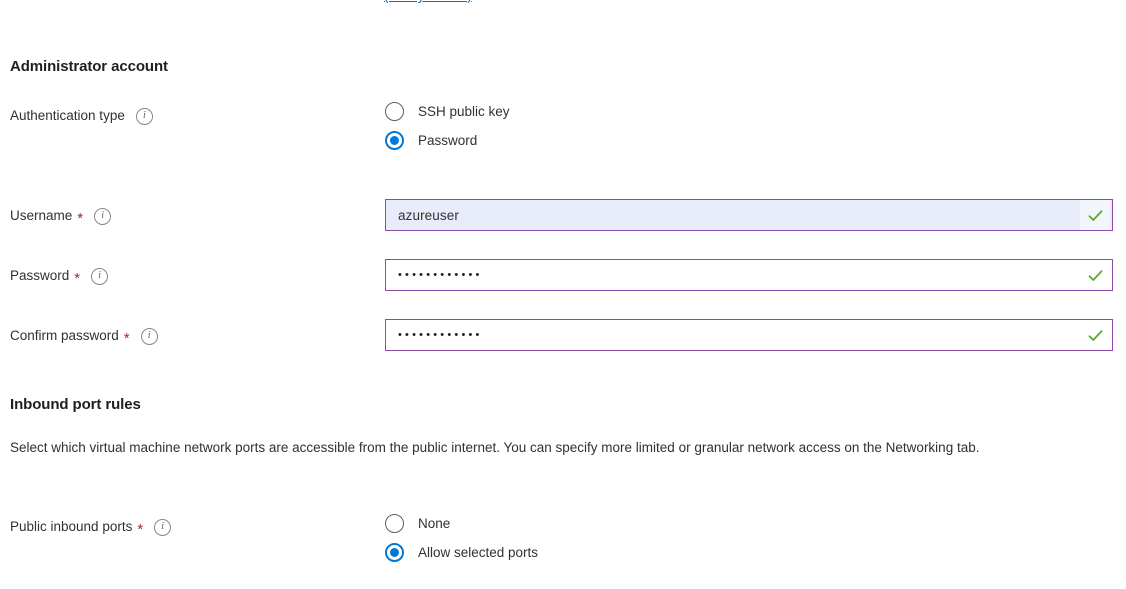 Image resolution: width=1126 pixels, height=589 pixels. I want to click on public-inbound-ports-radio-group: None Allow selected ports, so click(461, 538).